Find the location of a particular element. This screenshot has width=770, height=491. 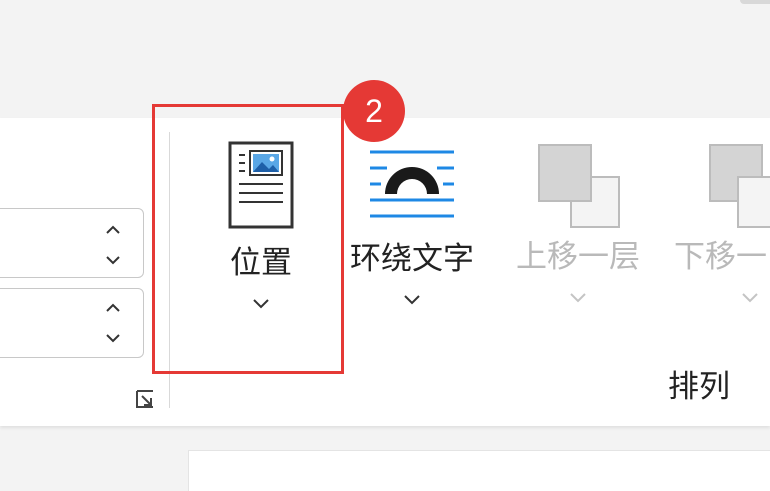

dialog-launcher-icon is located at coordinates (144, 399).